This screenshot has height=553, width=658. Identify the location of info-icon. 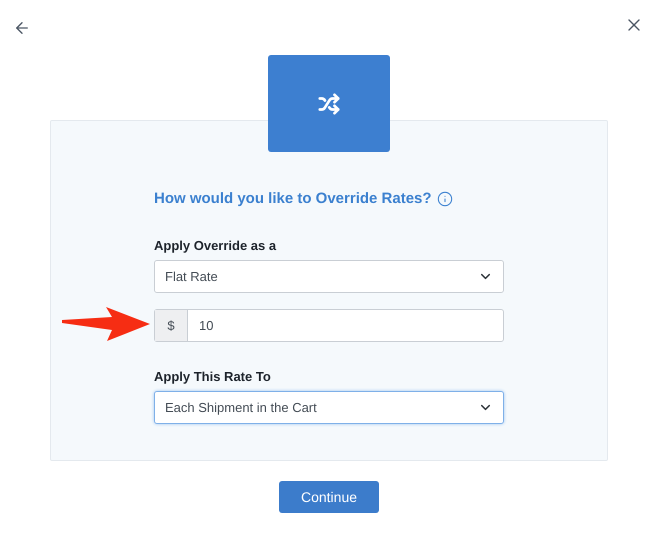
(444, 199).